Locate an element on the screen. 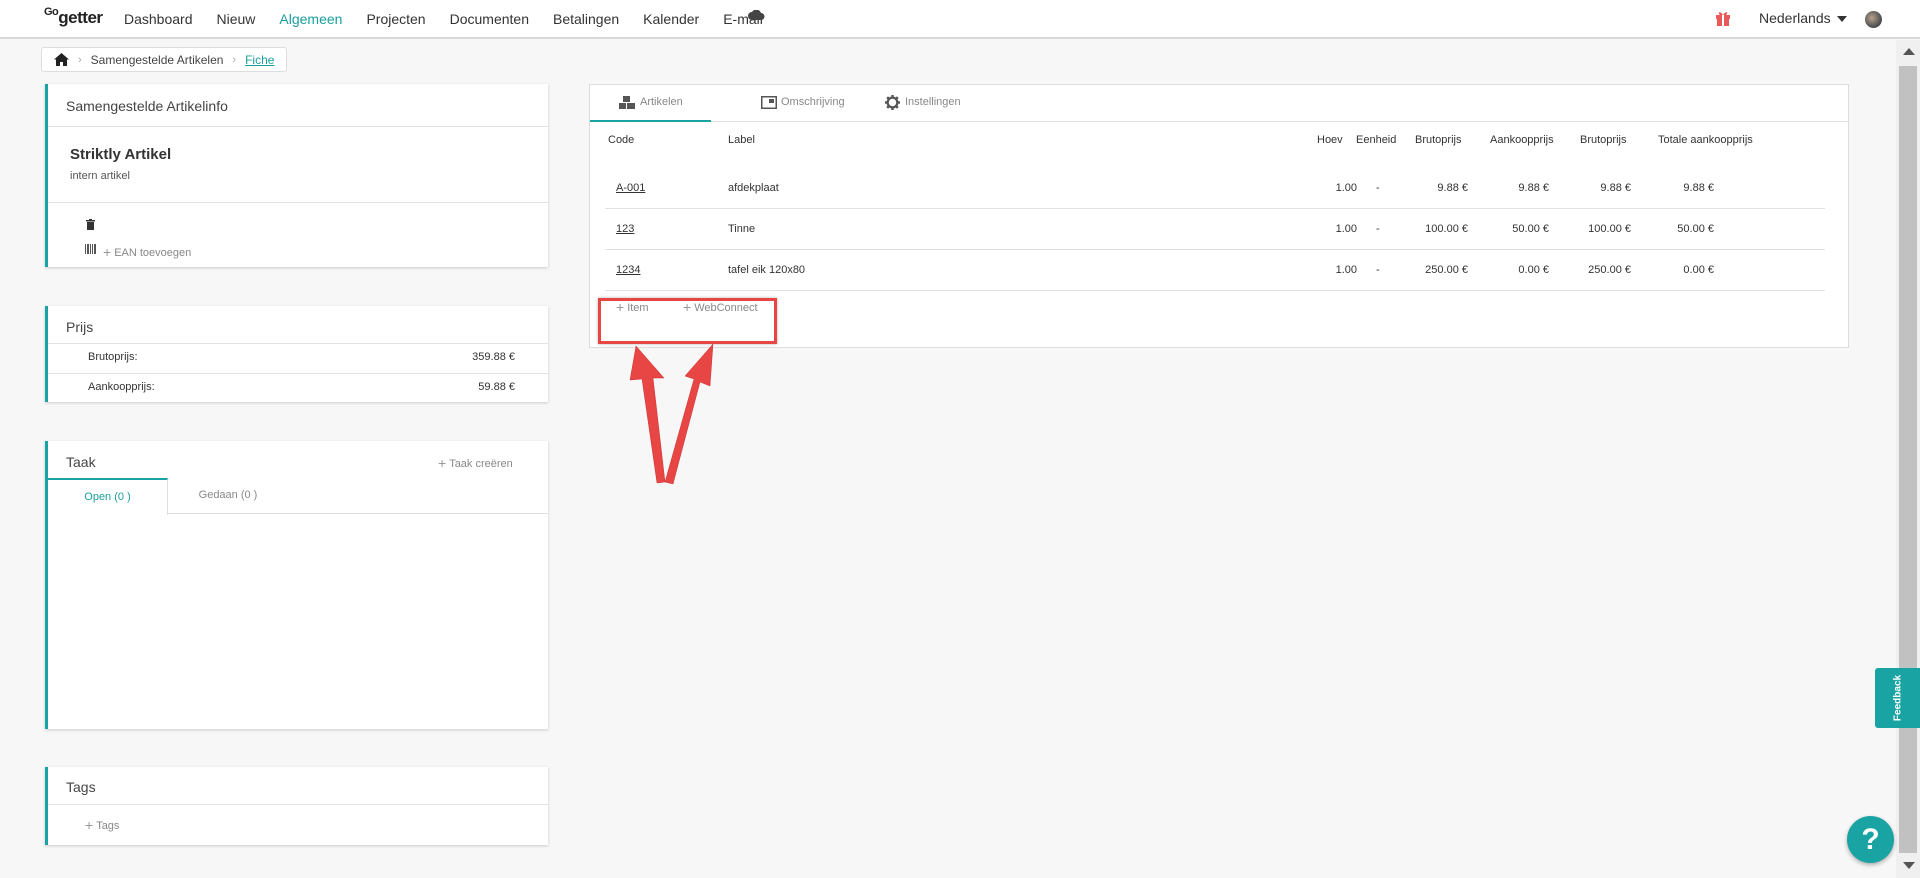  row-gross-total: 250.00 € is located at coordinates (1609, 270).